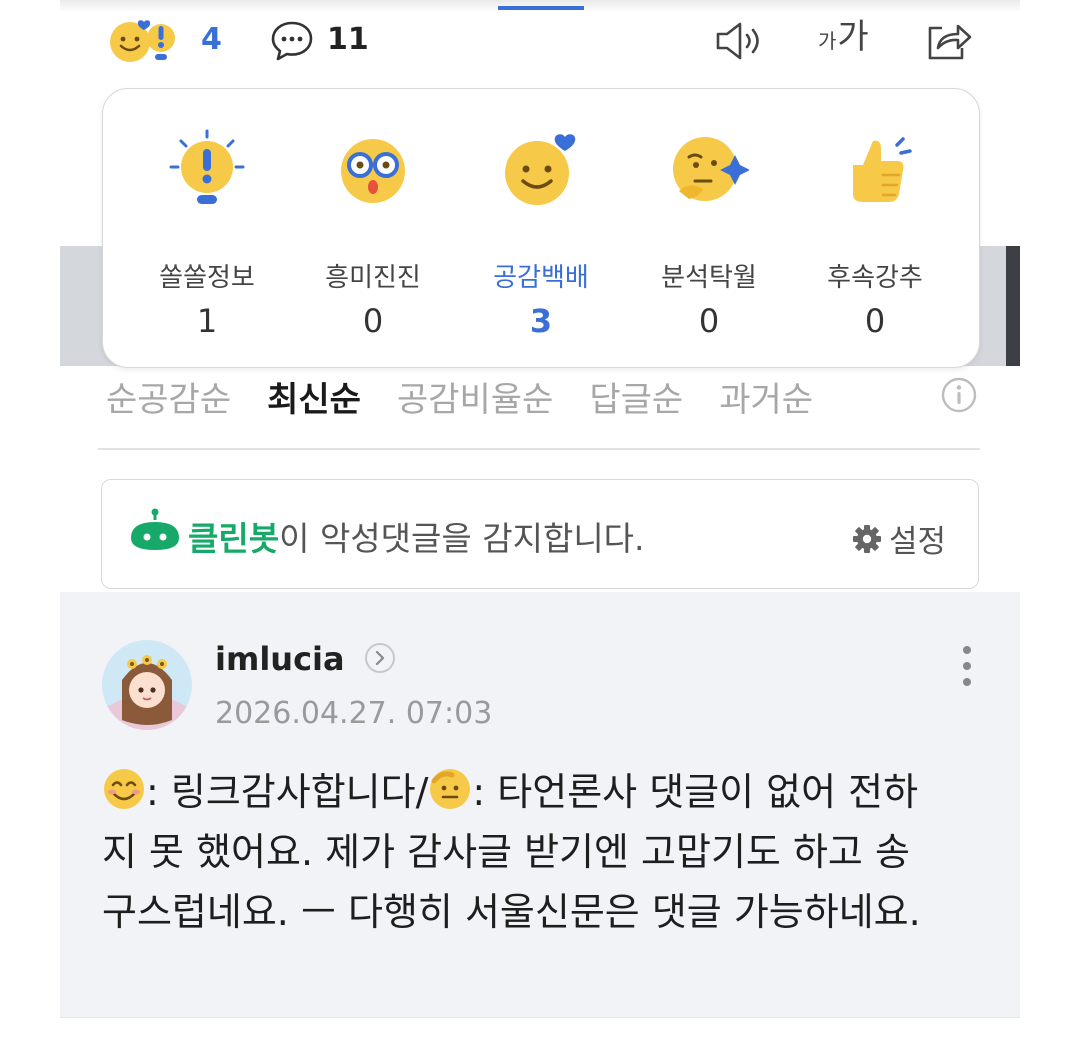 The image size is (1080, 1039). I want to click on reaction-label: 분석탁월, so click(709, 278).